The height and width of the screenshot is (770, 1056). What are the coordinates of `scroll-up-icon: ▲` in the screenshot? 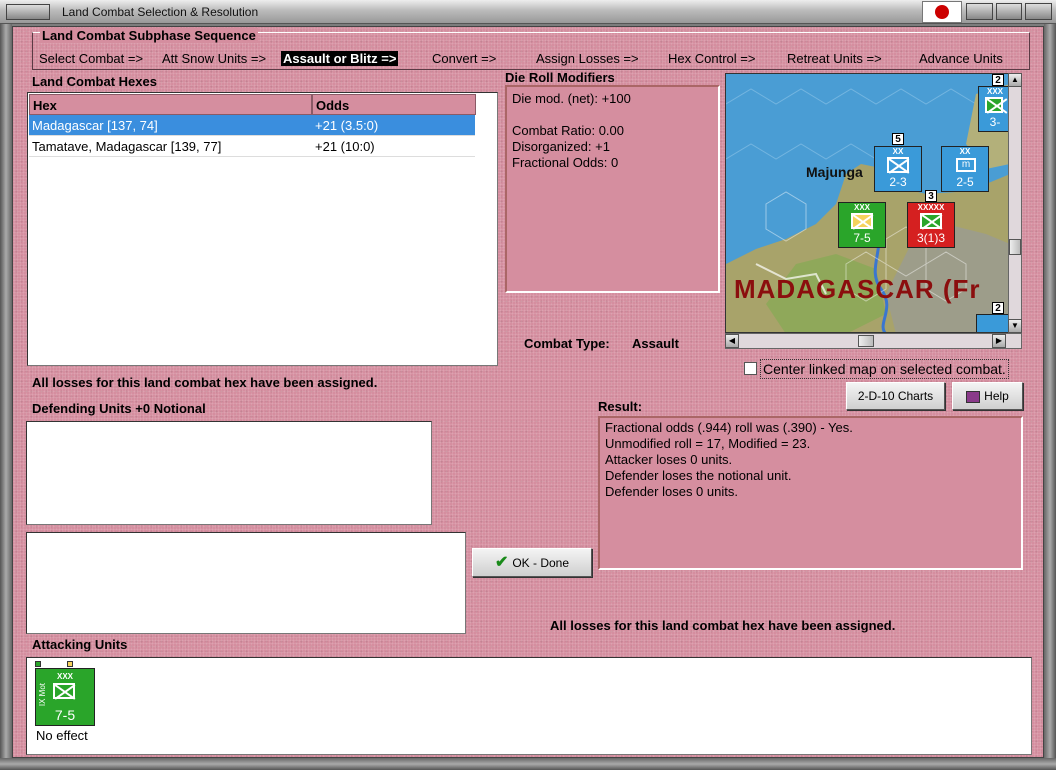 It's located at (1015, 80).